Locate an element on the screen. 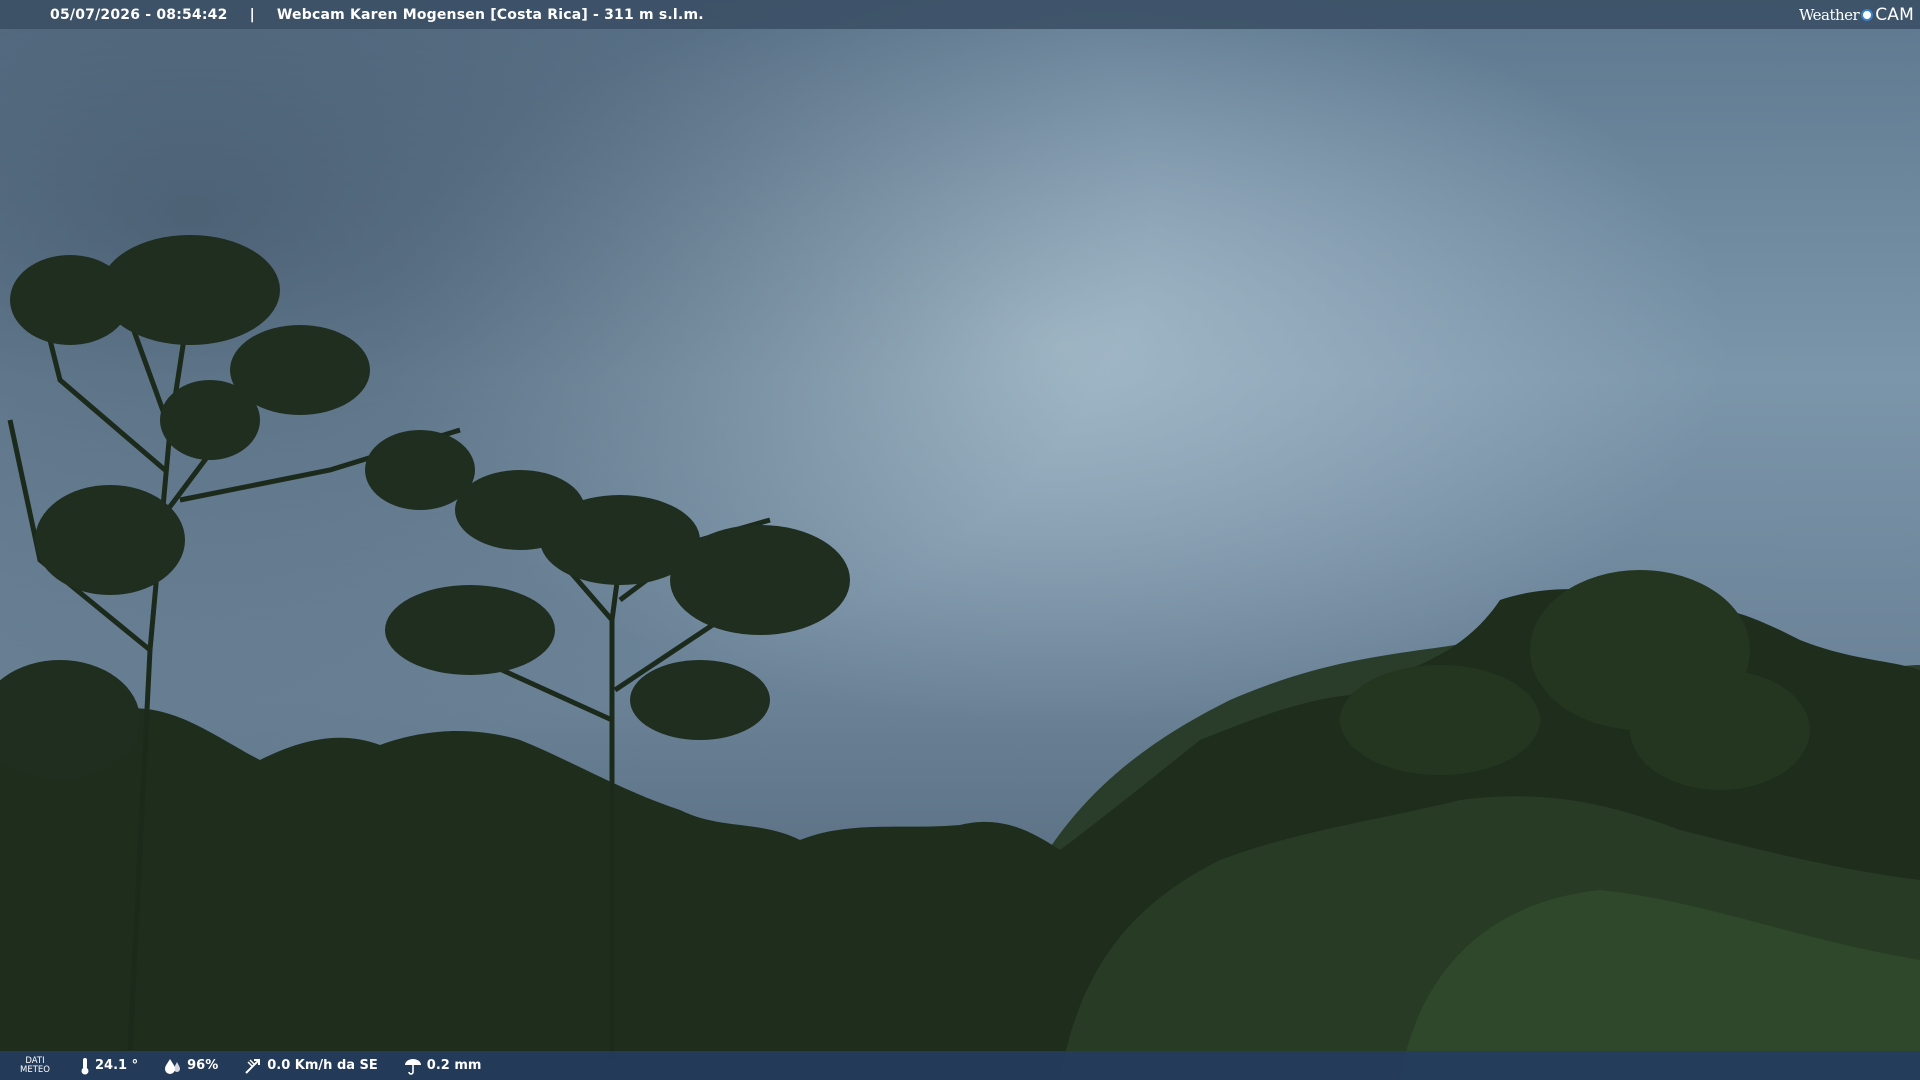  logo-word: Weather is located at coordinates (1829, 14).